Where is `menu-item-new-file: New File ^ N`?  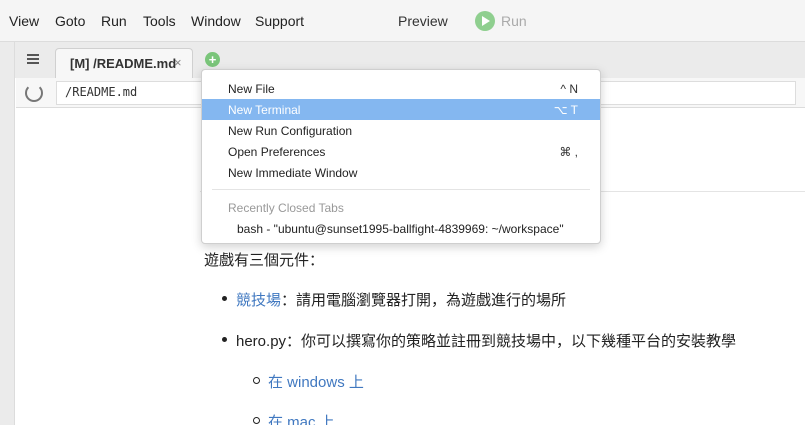
menu-item-new-file: New File ^ N is located at coordinates (401, 88).